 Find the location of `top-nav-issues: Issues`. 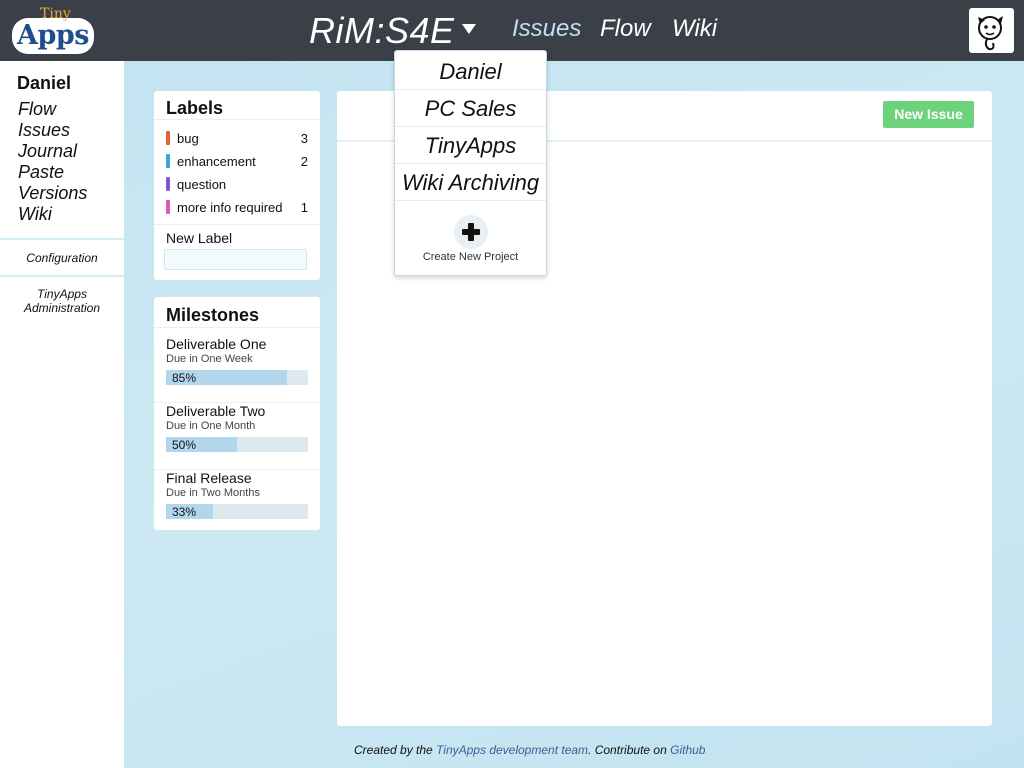

top-nav-issues: Issues is located at coordinates (546, 29).